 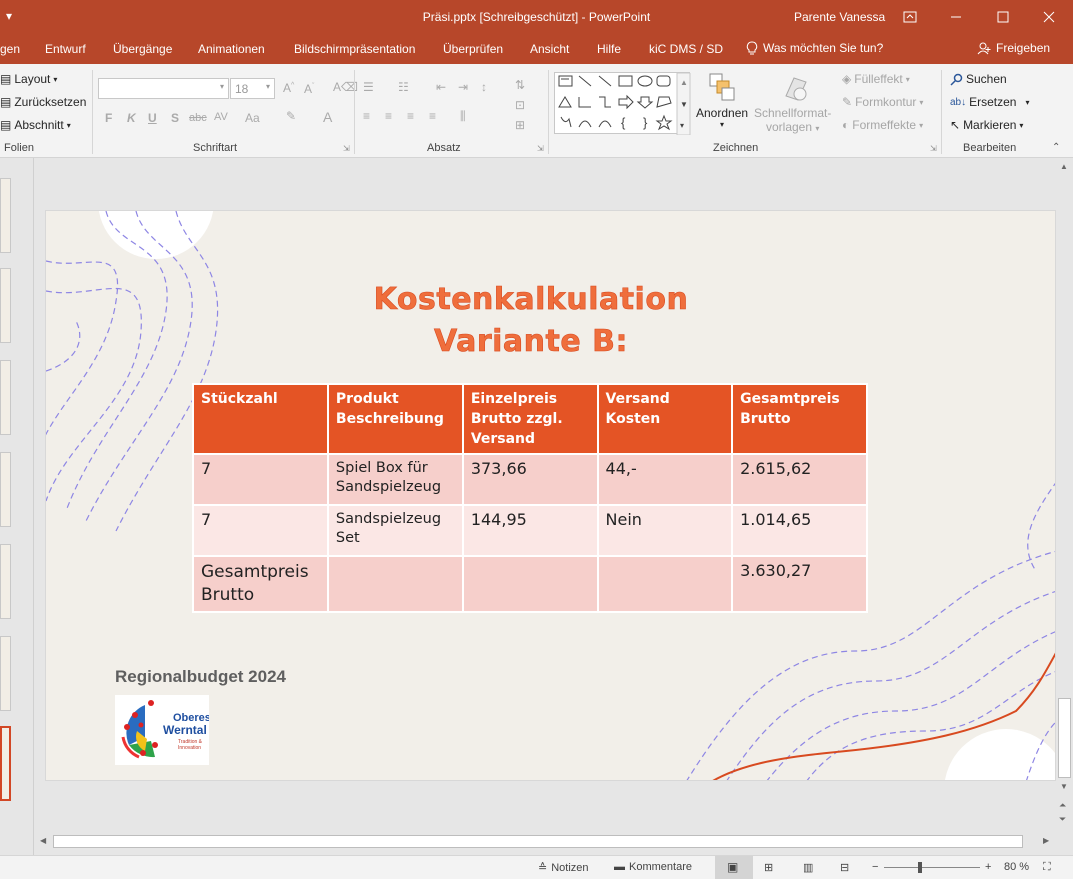 What do you see at coordinates (956, 17) in the screenshot?
I see `minimize-button` at bounding box center [956, 17].